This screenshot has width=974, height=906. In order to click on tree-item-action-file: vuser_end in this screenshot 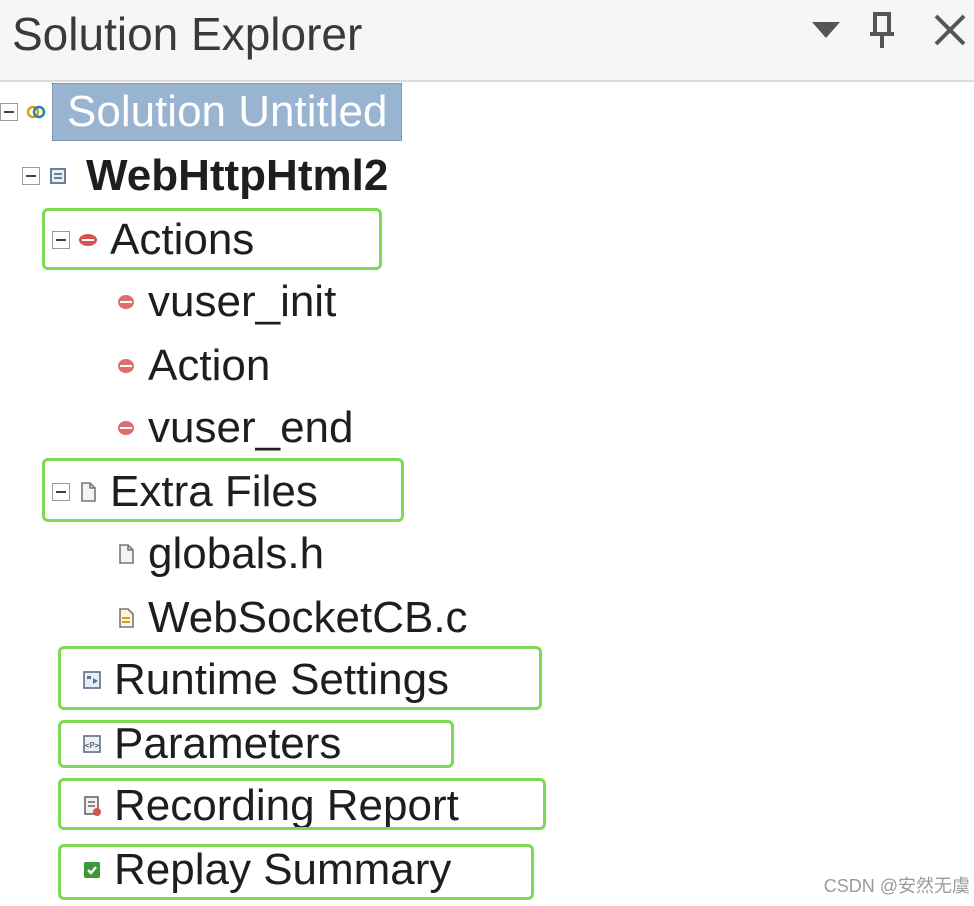, I will do `click(233, 428)`.